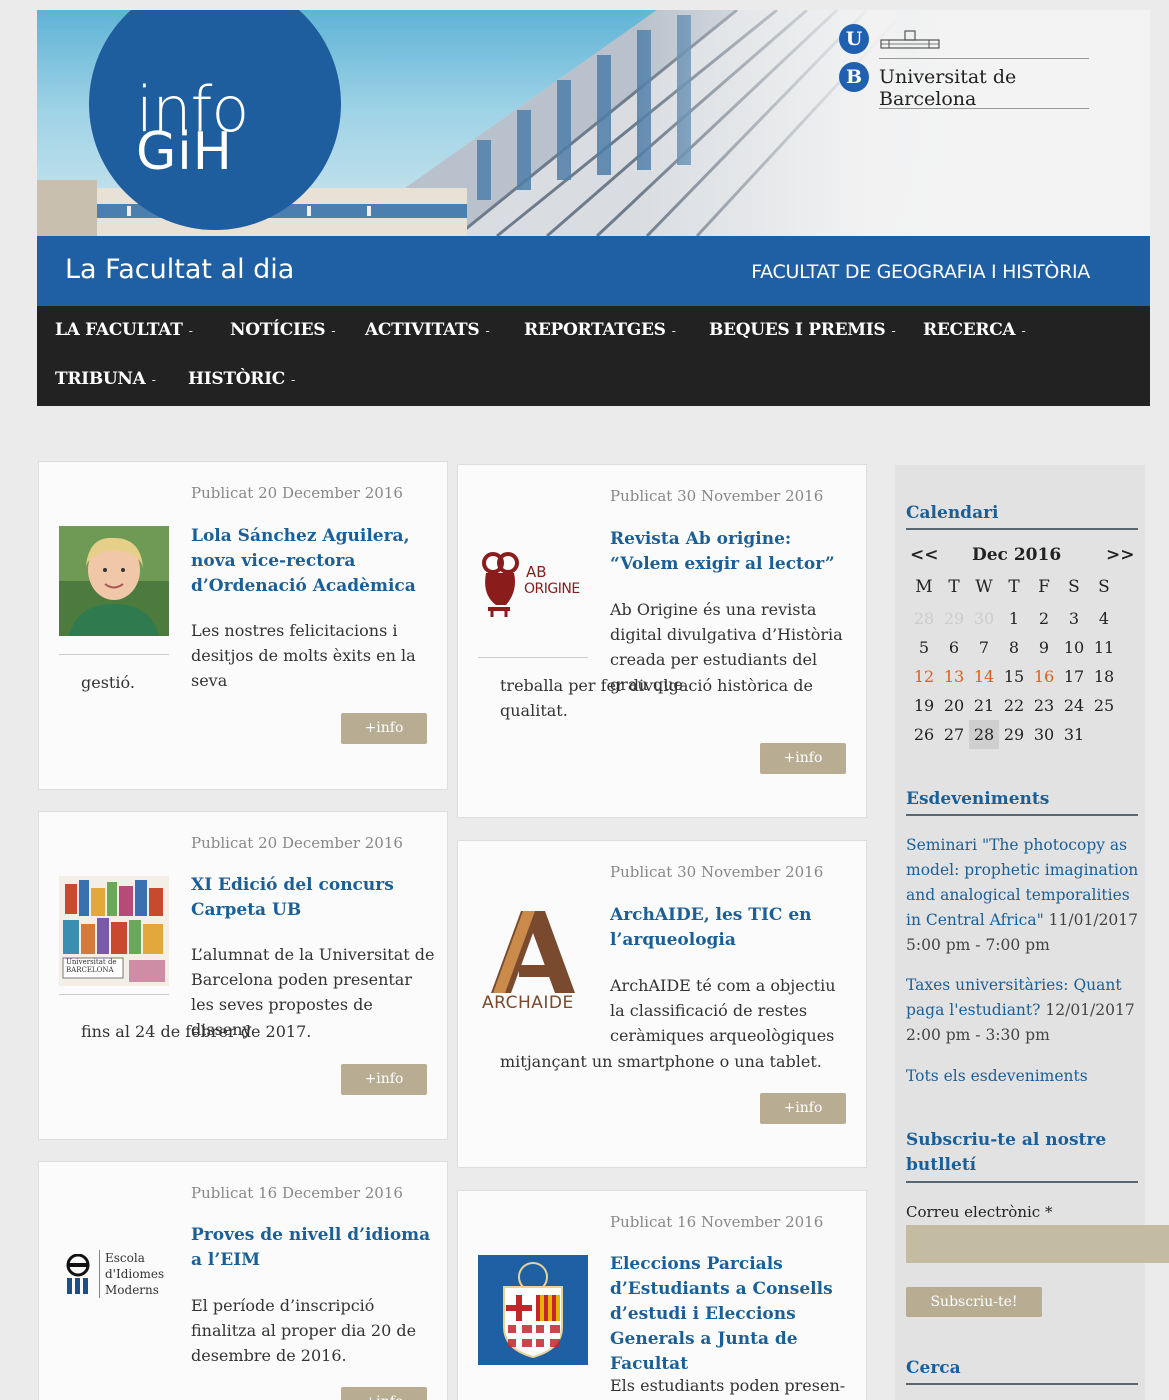  I want to click on calendar-day: 28, so click(924, 618).